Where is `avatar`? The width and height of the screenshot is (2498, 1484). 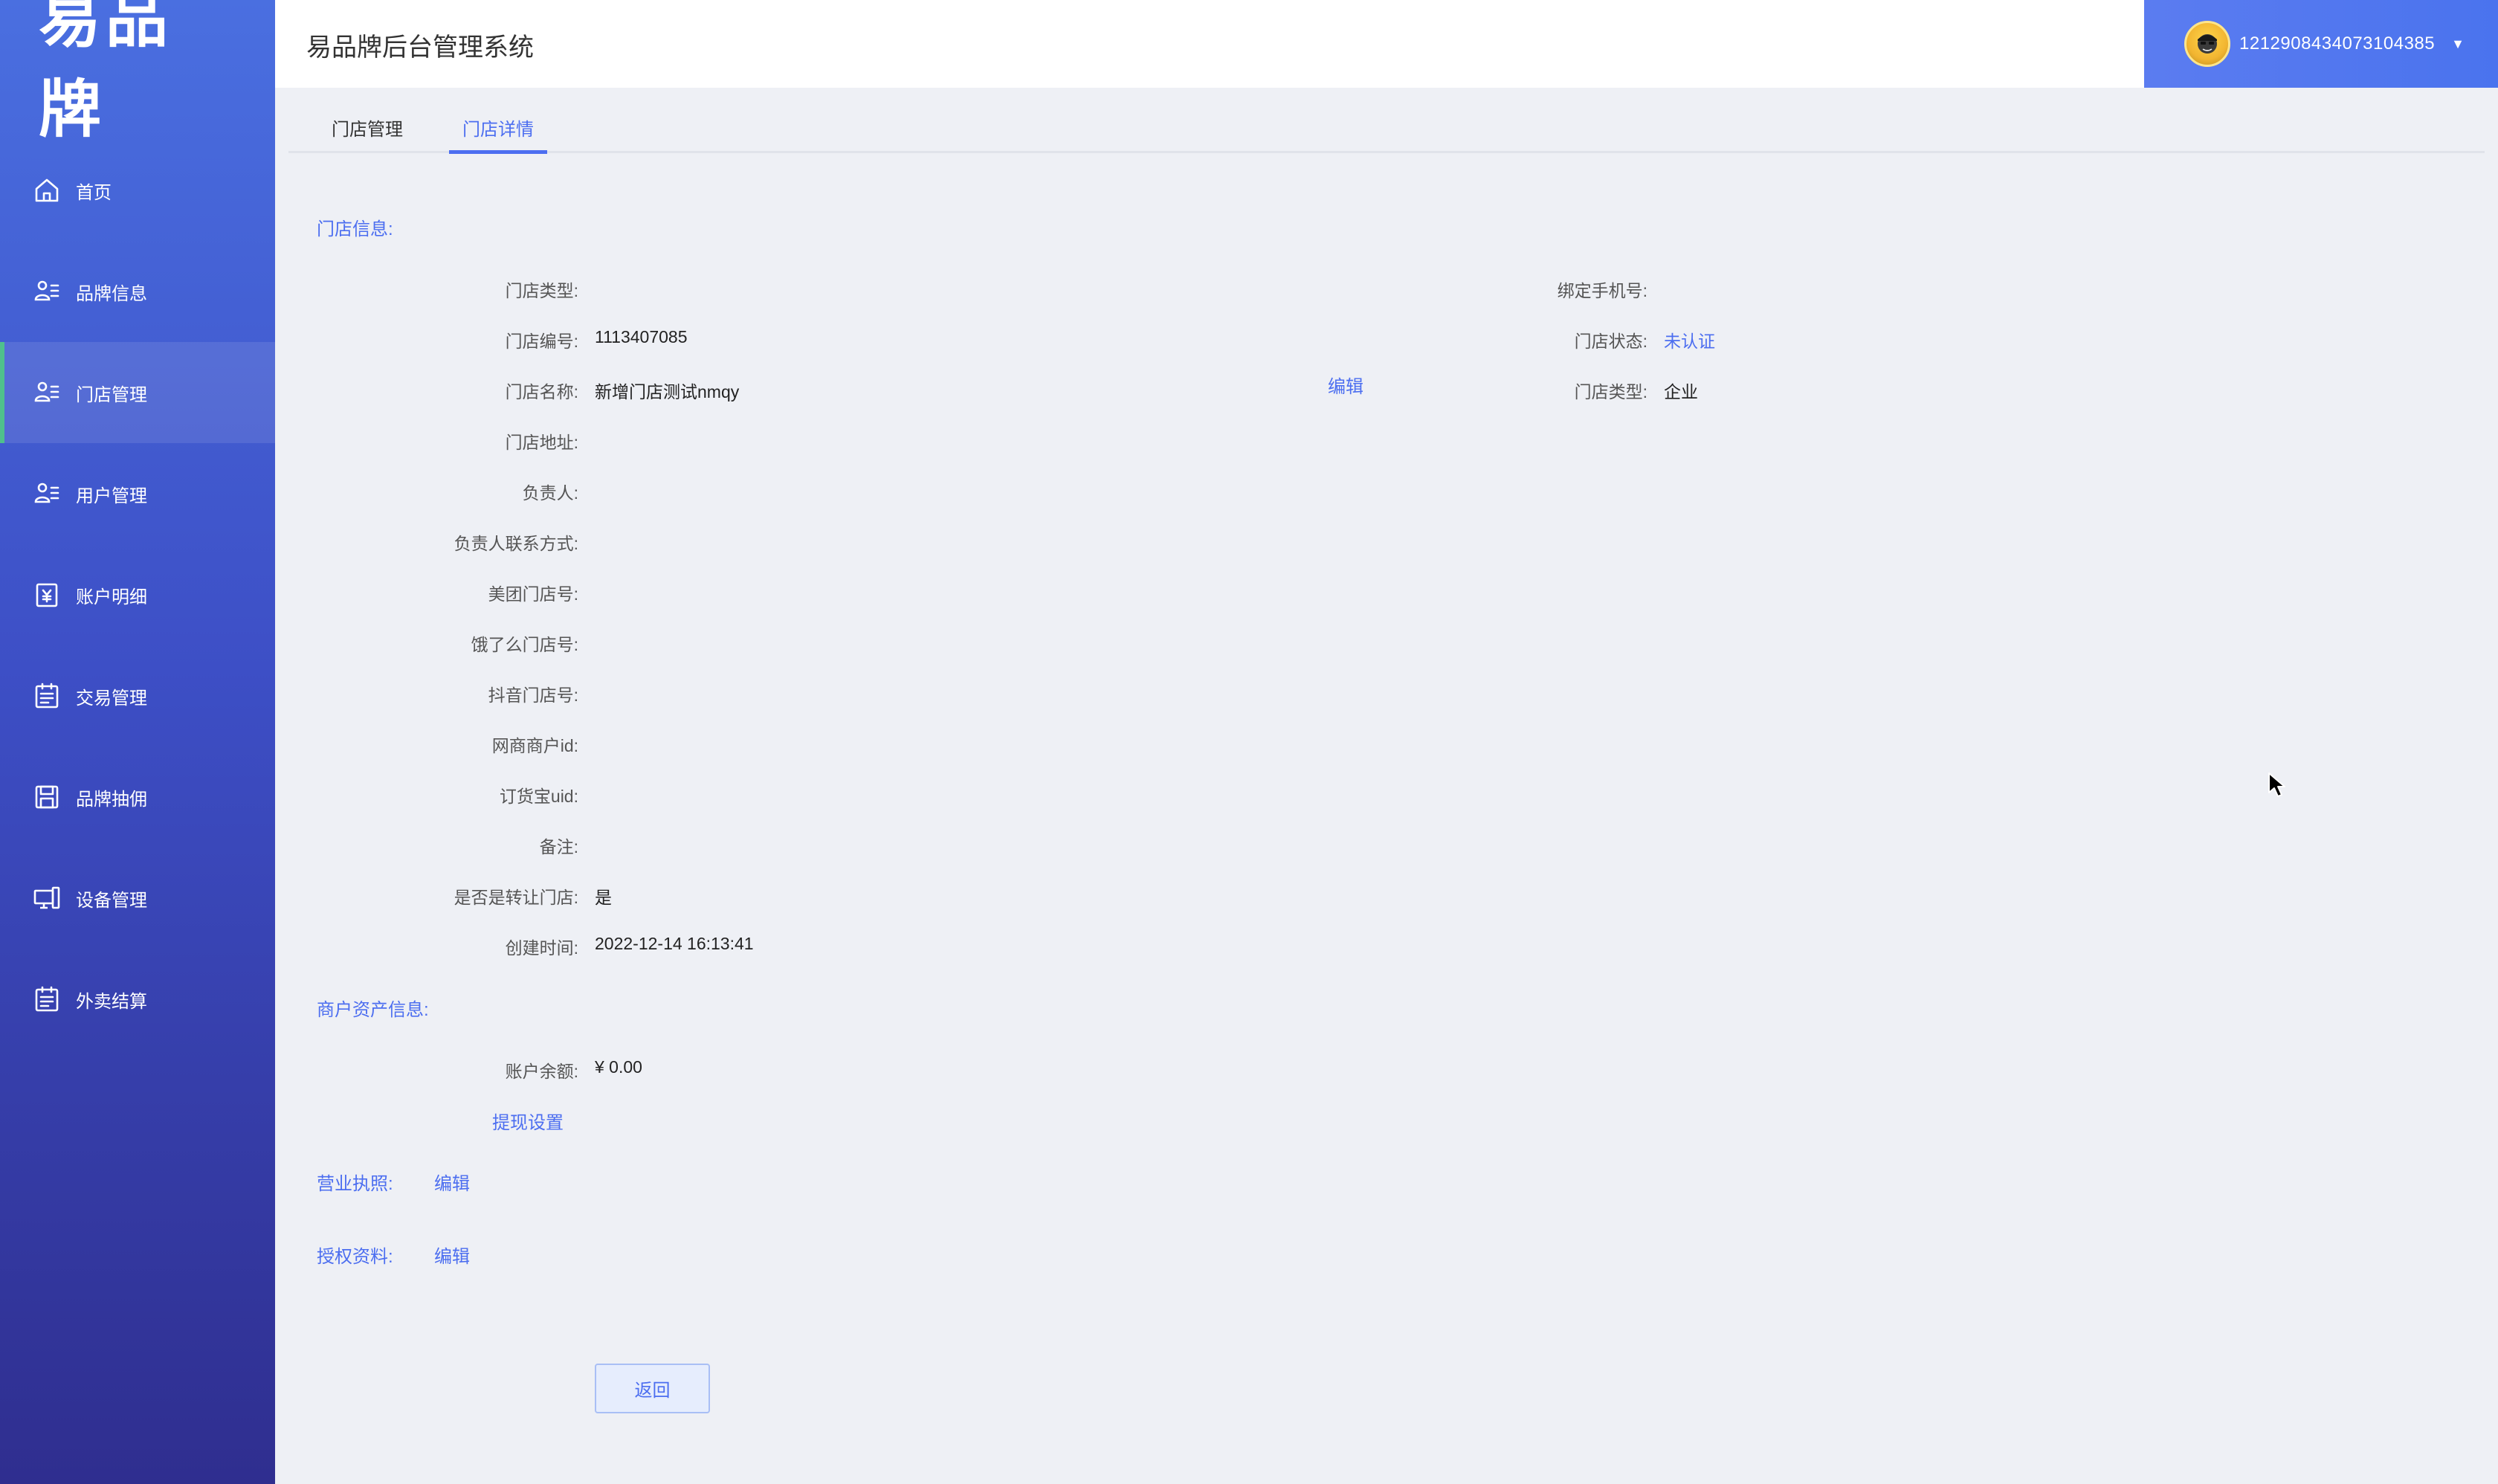 avatar is located at coordinates (2207, 44).